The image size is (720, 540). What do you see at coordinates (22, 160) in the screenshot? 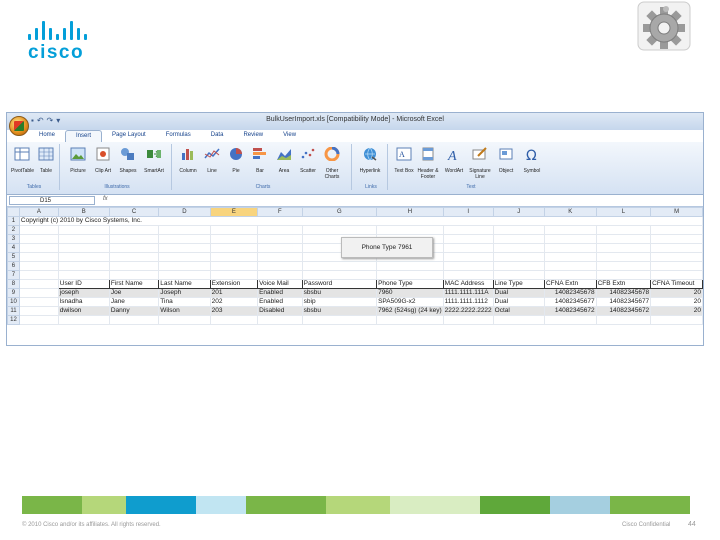
I see `pivottable-button: PivotTable` at bounding box center [22, 160].